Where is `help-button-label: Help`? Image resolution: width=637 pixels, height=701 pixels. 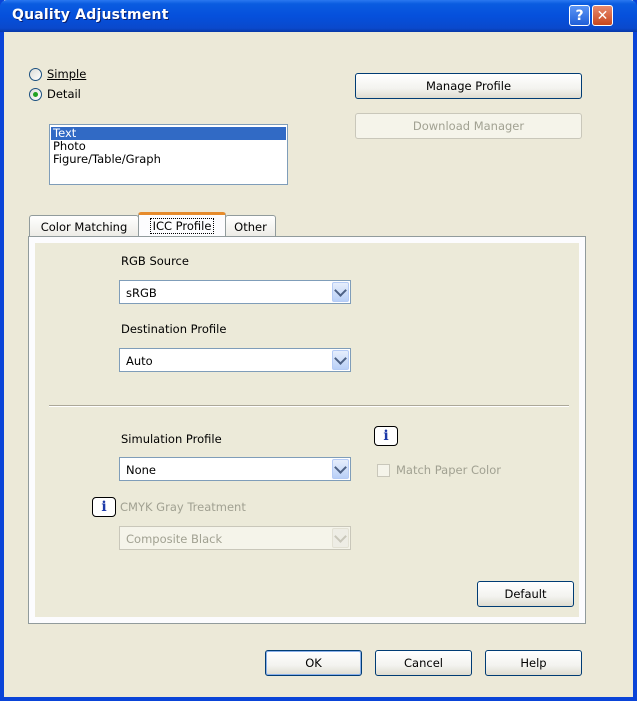
help-button-label: Help is located at coordinates (533, 663).